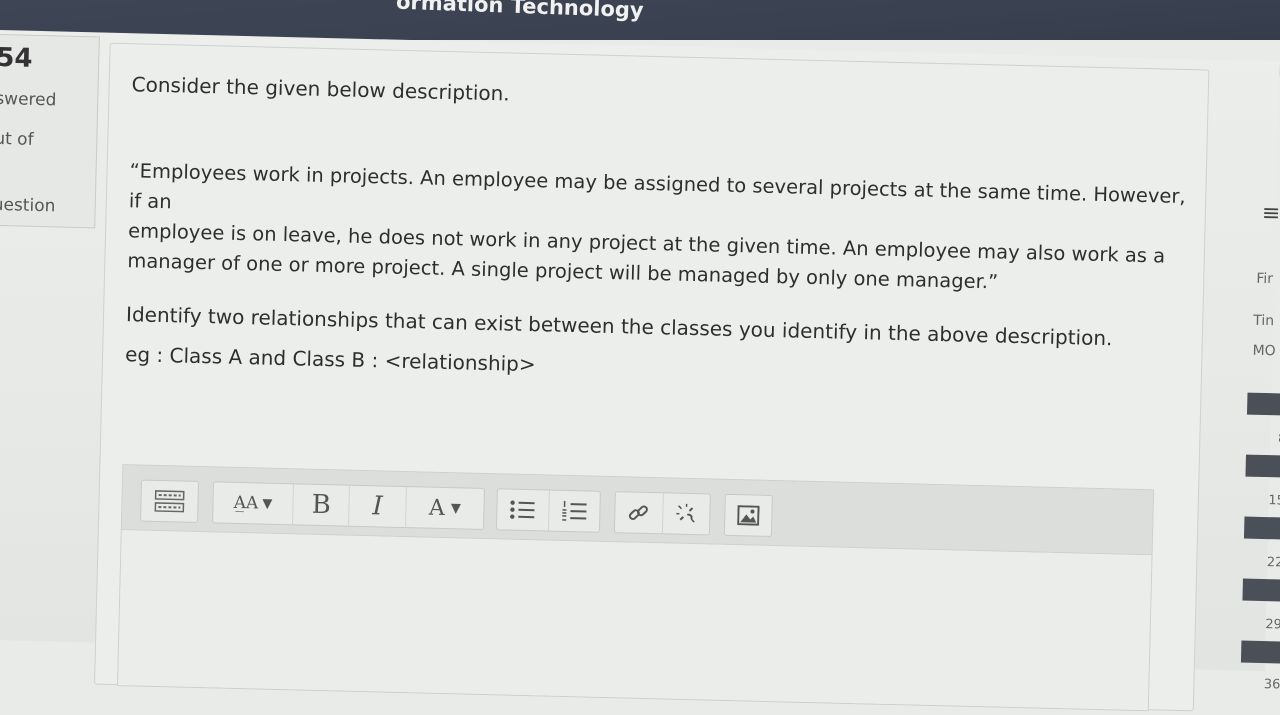  I want to click on bullet-list-icon, so click(522, 510).